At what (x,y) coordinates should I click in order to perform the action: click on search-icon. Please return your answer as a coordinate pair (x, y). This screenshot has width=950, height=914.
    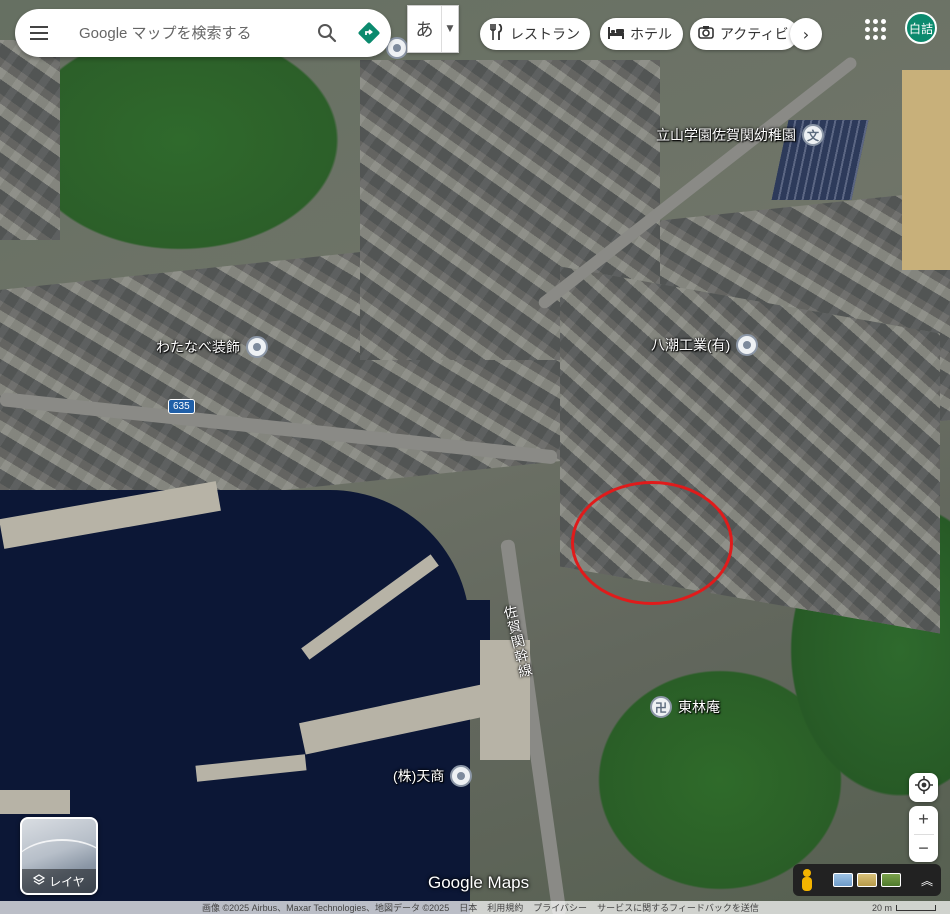
    Looking at the image, I should click on (327, 33).